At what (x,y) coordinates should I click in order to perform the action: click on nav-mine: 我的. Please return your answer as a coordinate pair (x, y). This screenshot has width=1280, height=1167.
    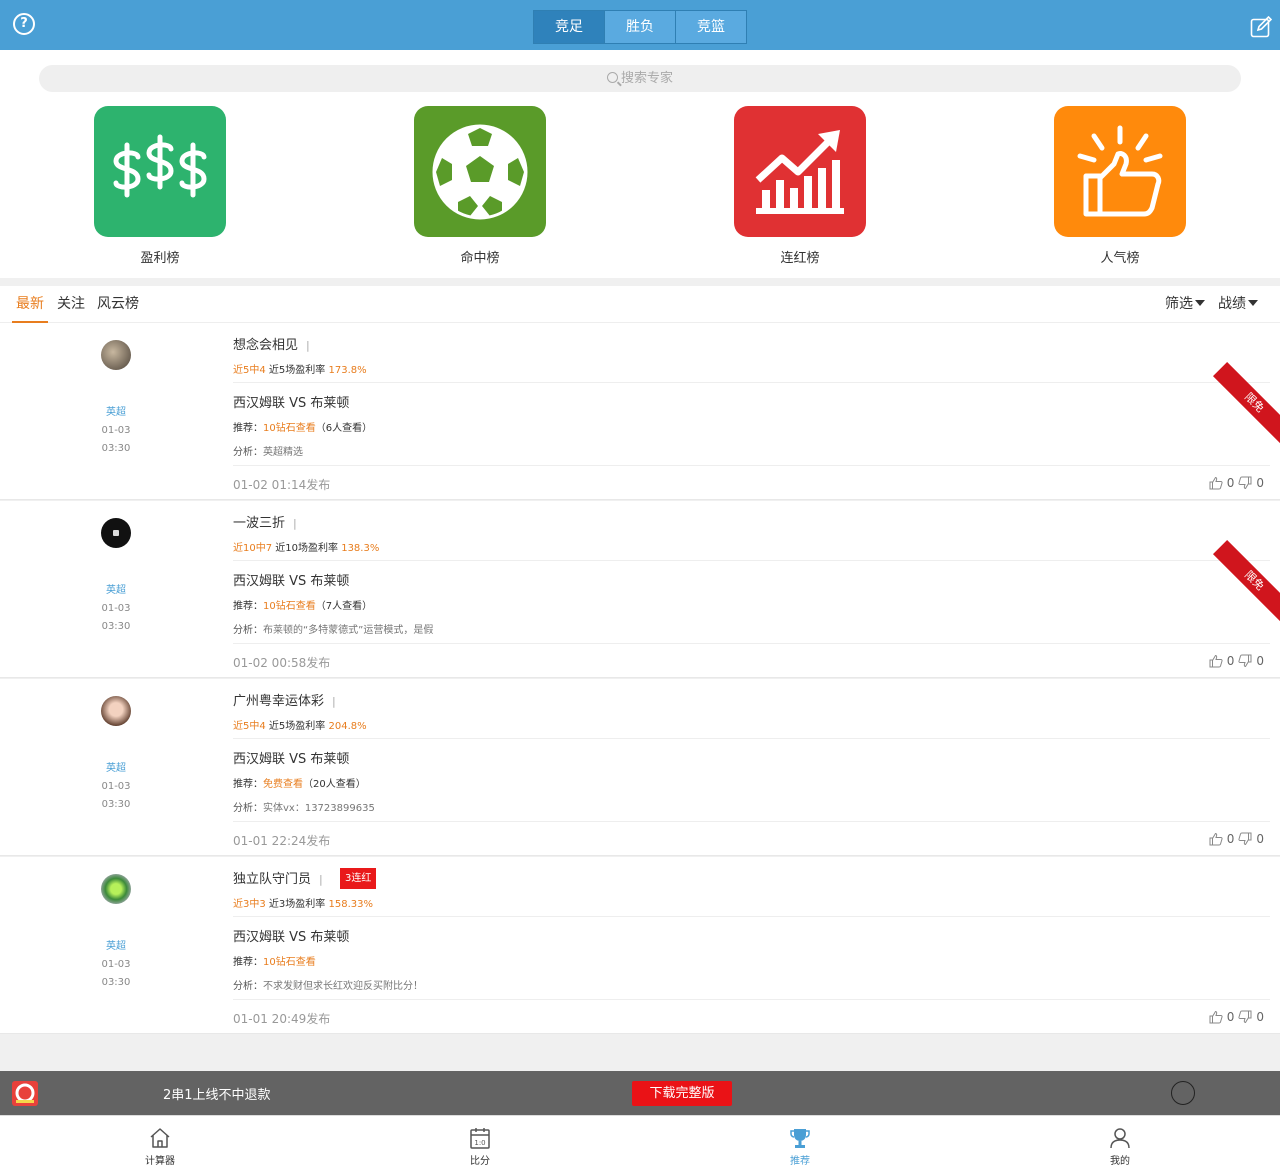
    Looking at the image, I should click on (1120, 1141).